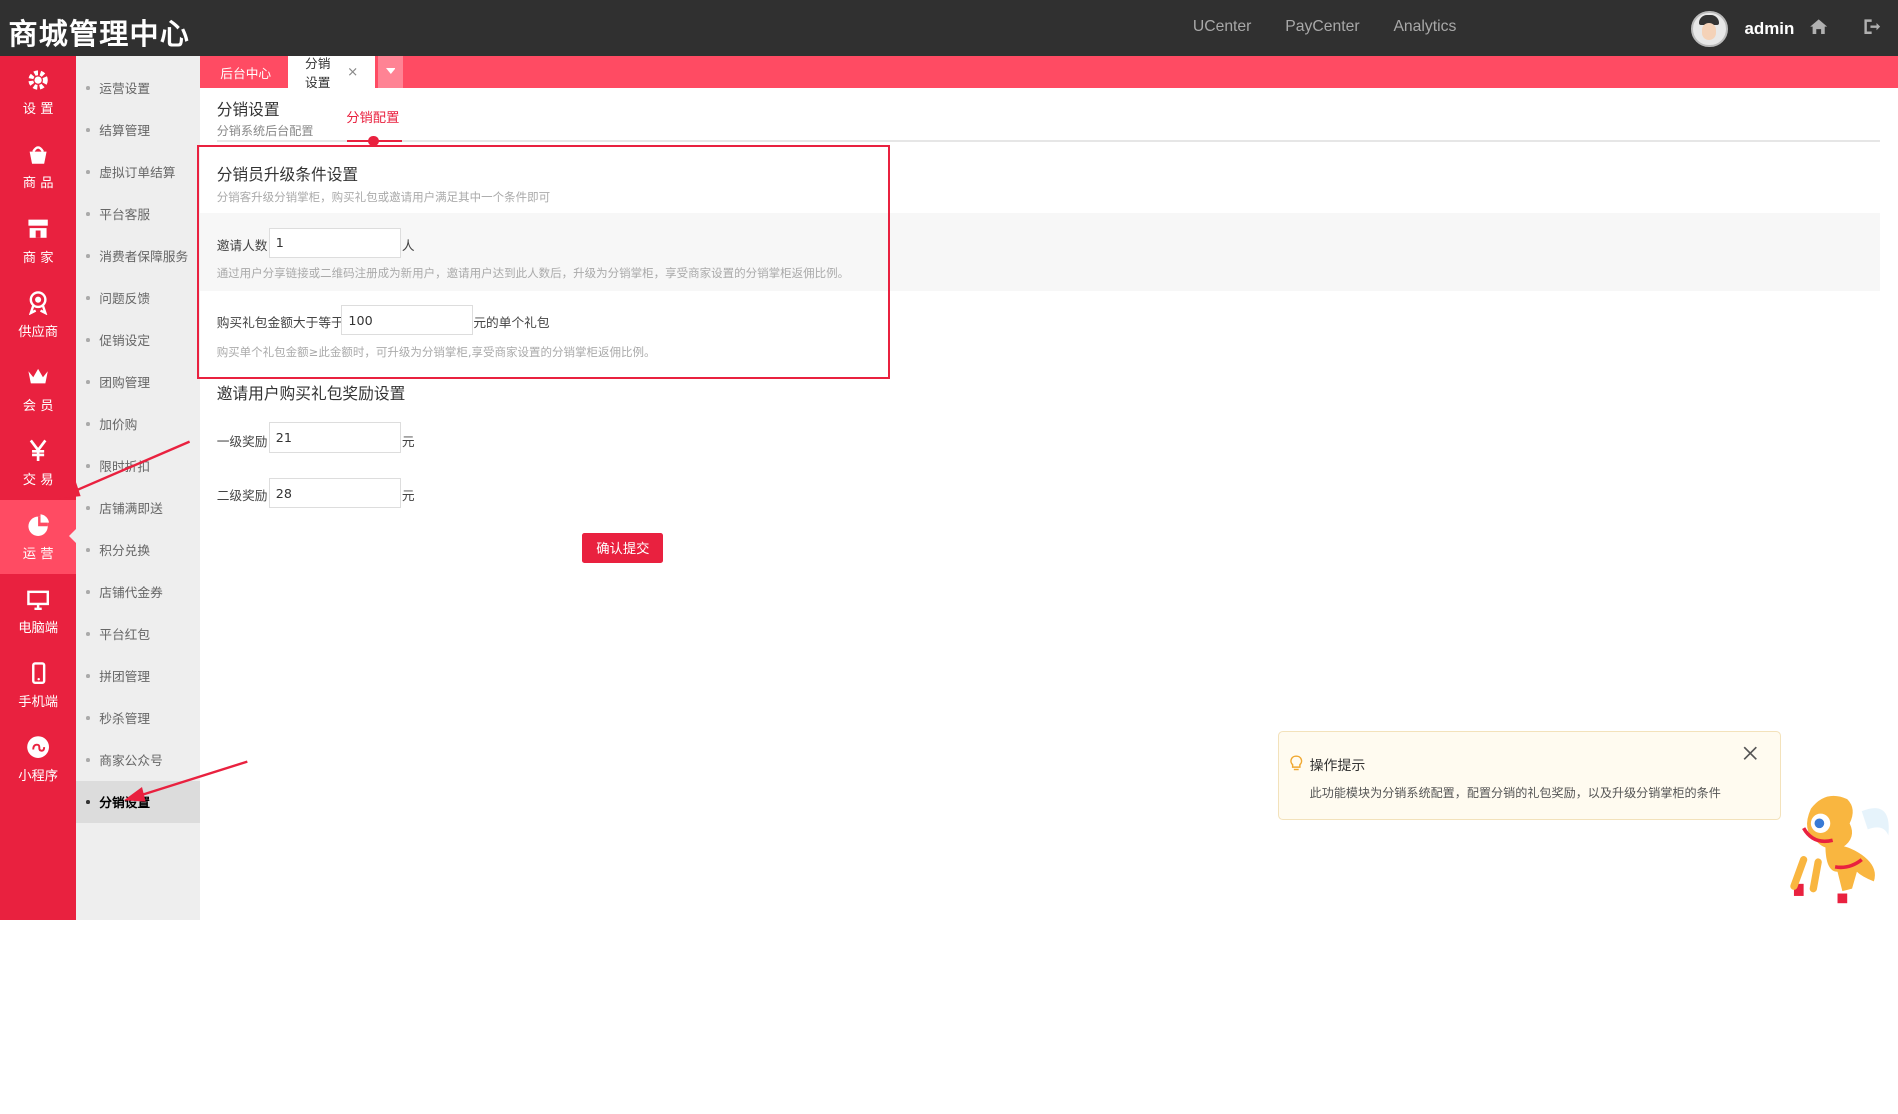 This screenshot has width=1898, height=1114. Describe the element at coordinates (99, 33) in the screenshot. I see `app-logo-title: 商城管理中心` at that location.